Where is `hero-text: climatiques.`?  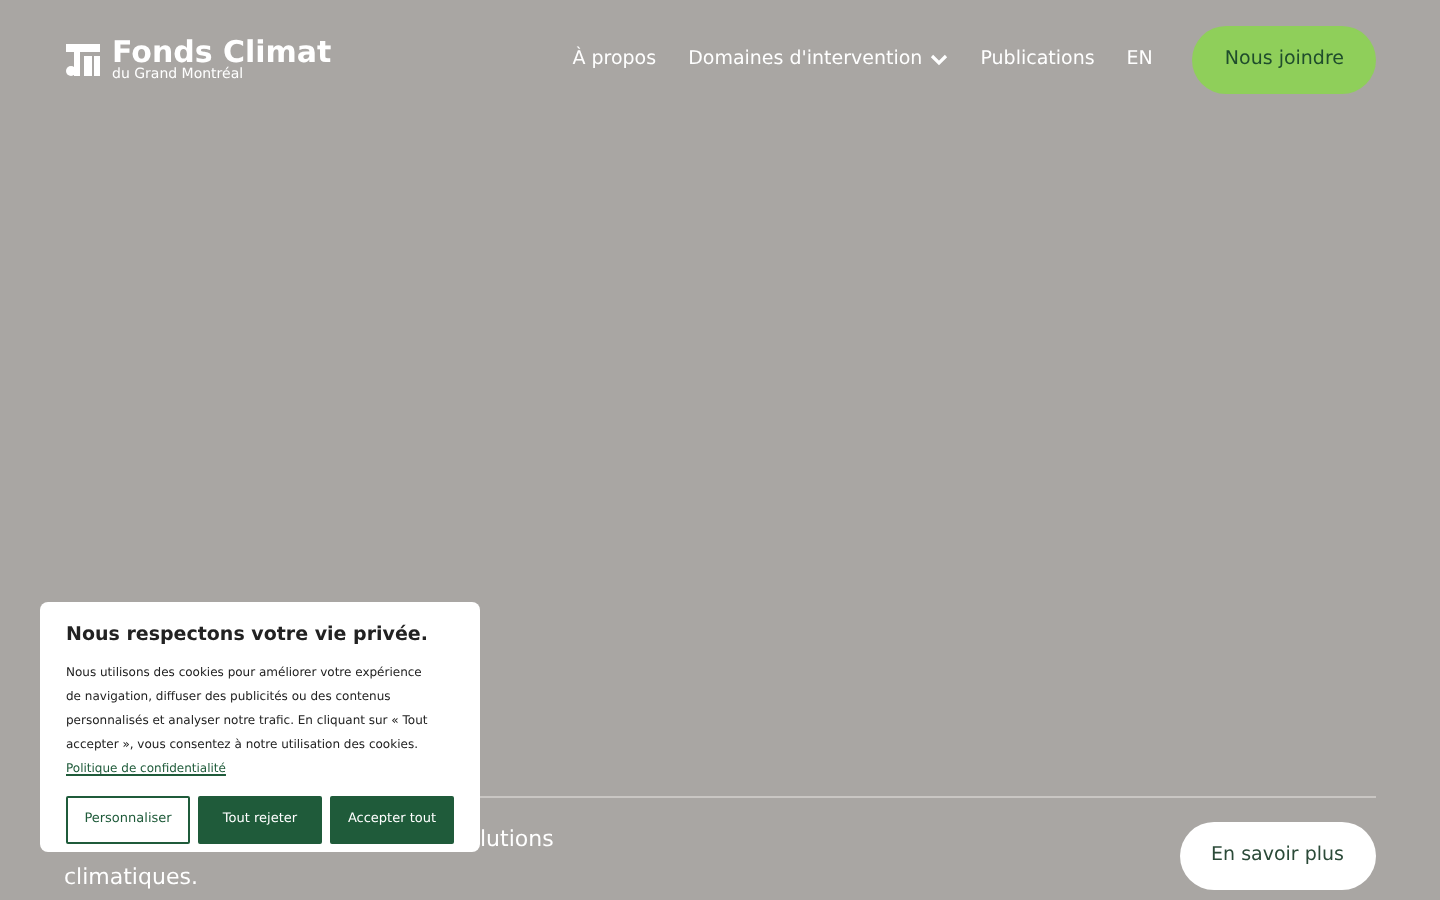
hero-text: climatiques. is located at coordinates (131, 878).